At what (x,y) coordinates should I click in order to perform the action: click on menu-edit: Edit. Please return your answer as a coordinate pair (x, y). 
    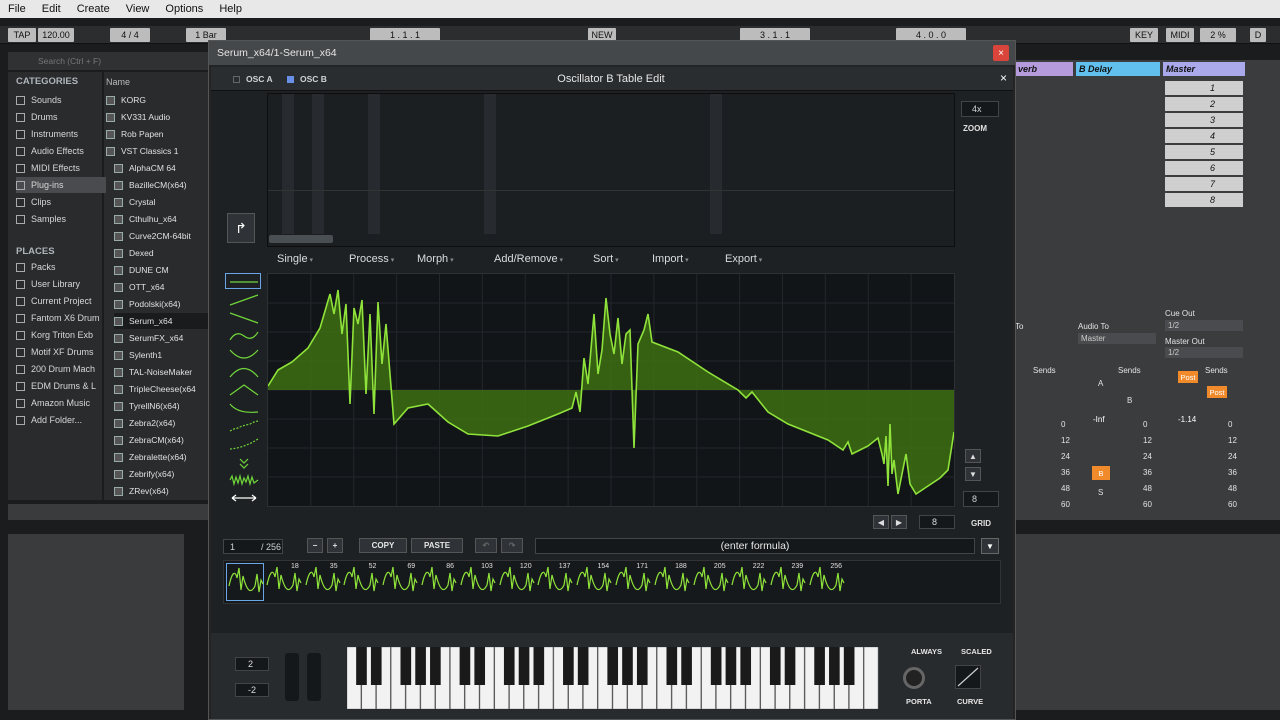
    Looking at the image, I should click on (51, 9).